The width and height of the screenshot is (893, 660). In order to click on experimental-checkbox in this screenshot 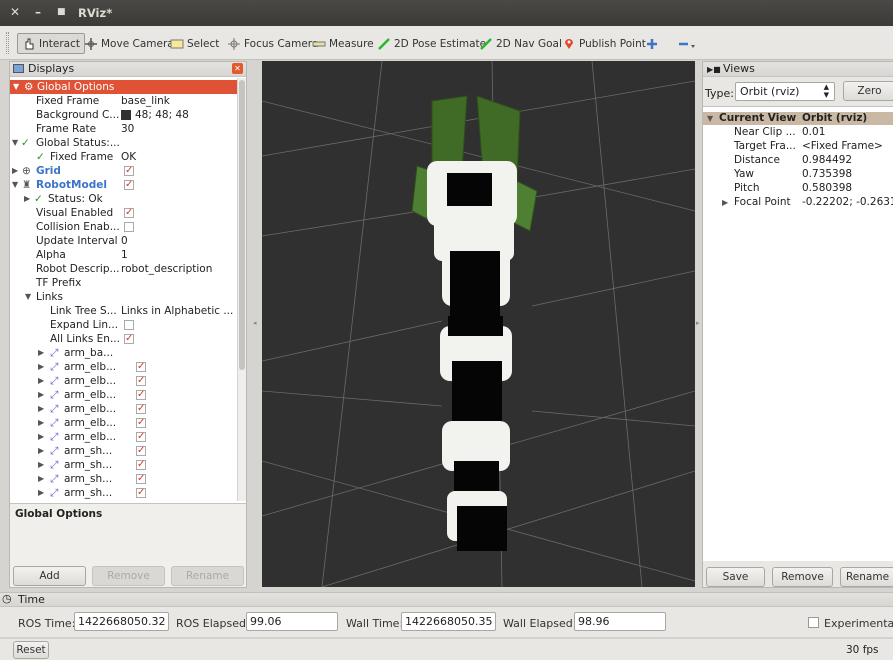, I will do `click(813, 622)`.